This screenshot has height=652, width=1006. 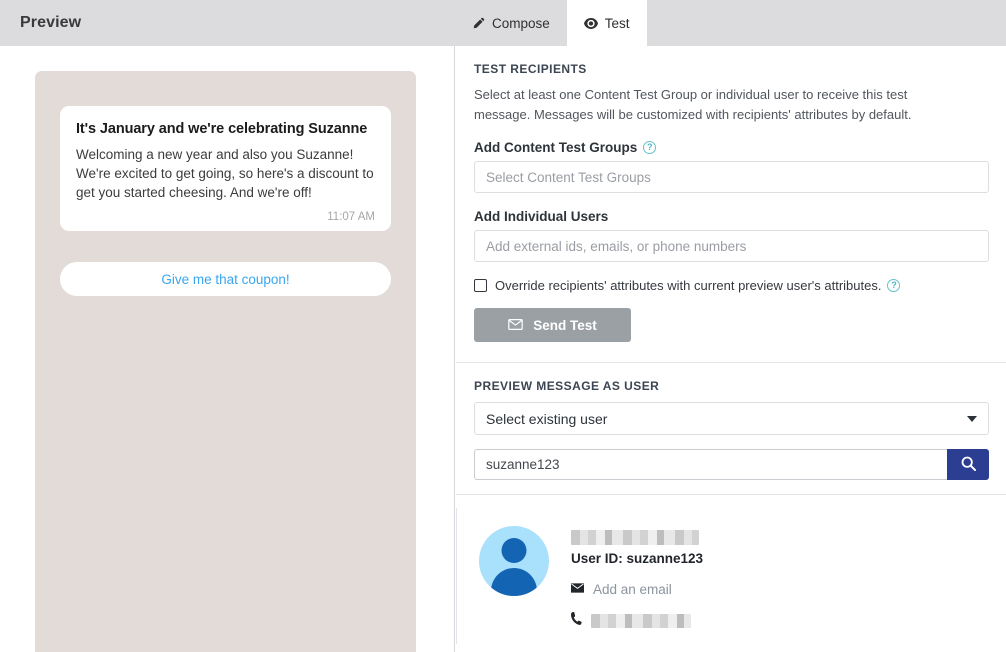 I want to click on user-id-label: User ID: suzanne123, so click(x=637, y=559).